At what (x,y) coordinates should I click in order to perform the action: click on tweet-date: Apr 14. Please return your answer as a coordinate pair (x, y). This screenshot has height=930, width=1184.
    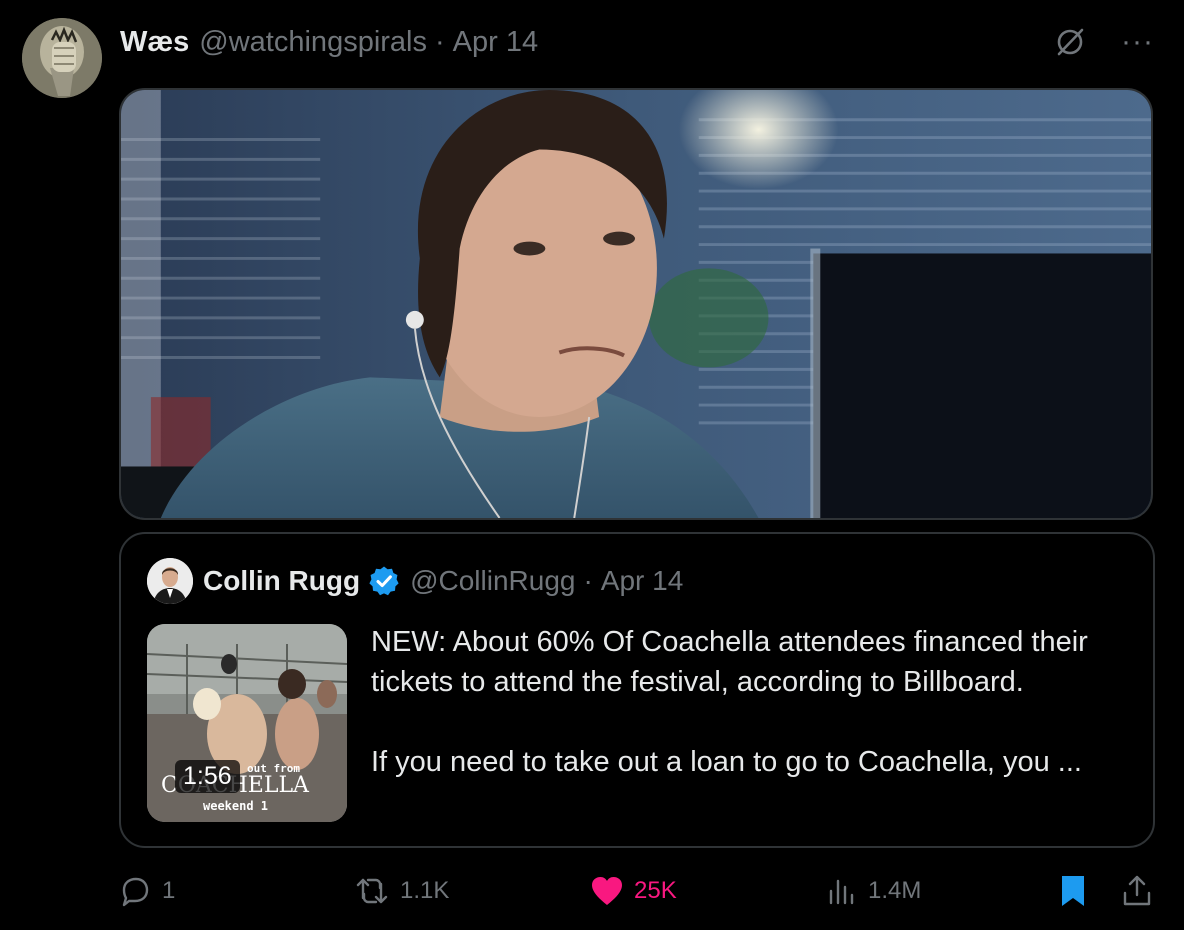
    Looking at the image, I should click on (495, 42).